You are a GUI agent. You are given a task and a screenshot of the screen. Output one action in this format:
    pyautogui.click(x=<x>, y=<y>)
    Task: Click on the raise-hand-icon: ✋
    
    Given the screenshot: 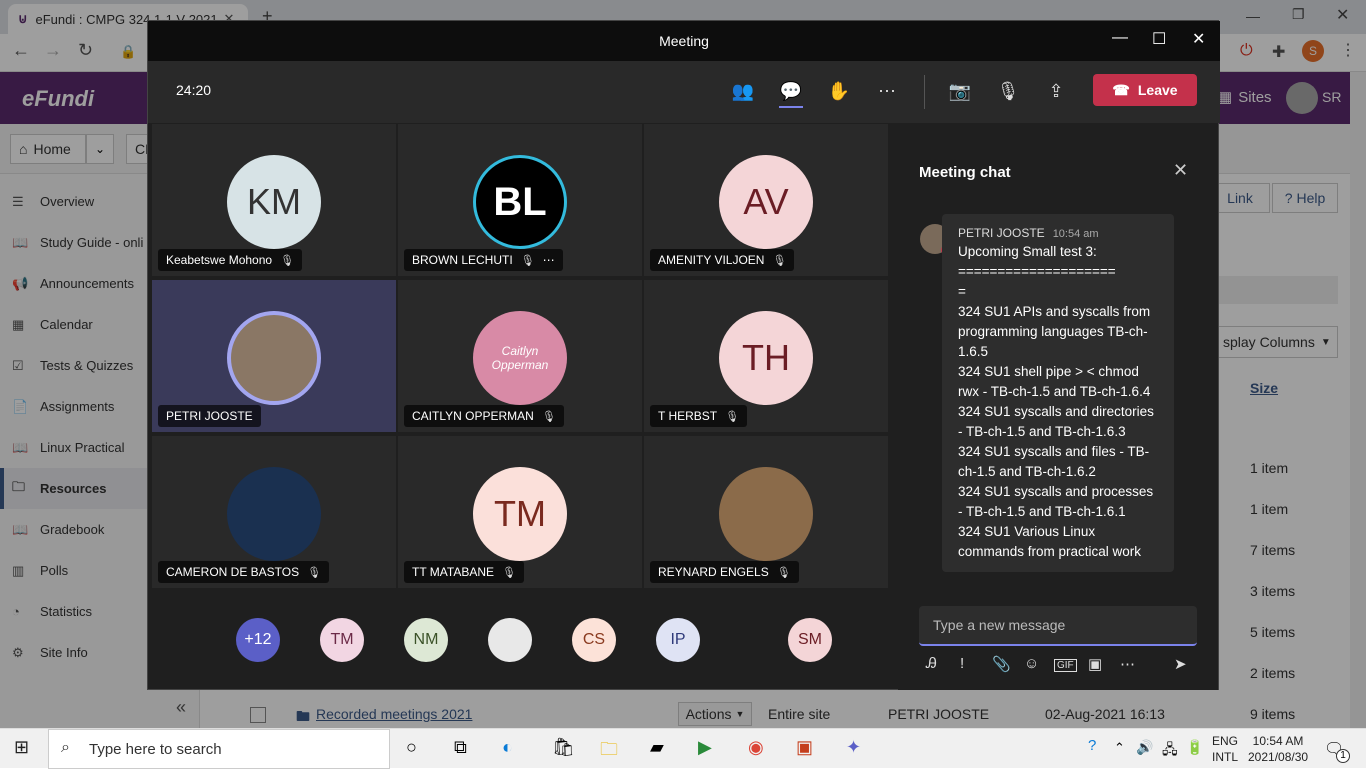 What is the action you would take?
    pyautogui.click(x=839, y=91)
    